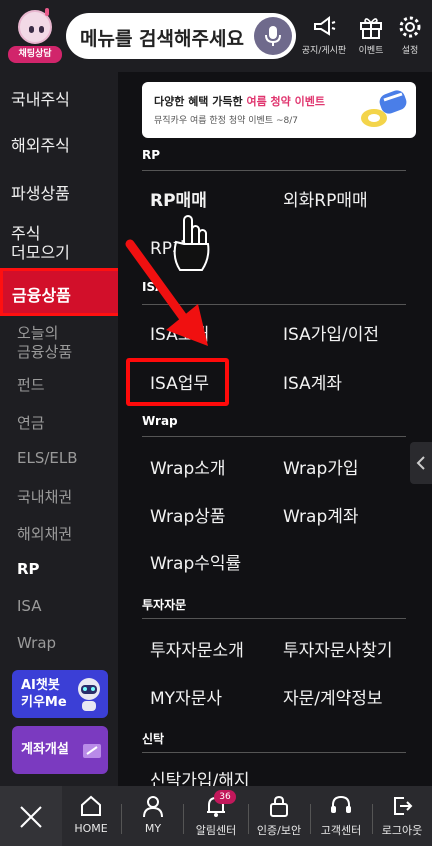 Image resolution: width=432 pixels, height=846 pixels. Describe the element at coordinates (89, 694) in the screenshot. I see `robot-icon` at that location.